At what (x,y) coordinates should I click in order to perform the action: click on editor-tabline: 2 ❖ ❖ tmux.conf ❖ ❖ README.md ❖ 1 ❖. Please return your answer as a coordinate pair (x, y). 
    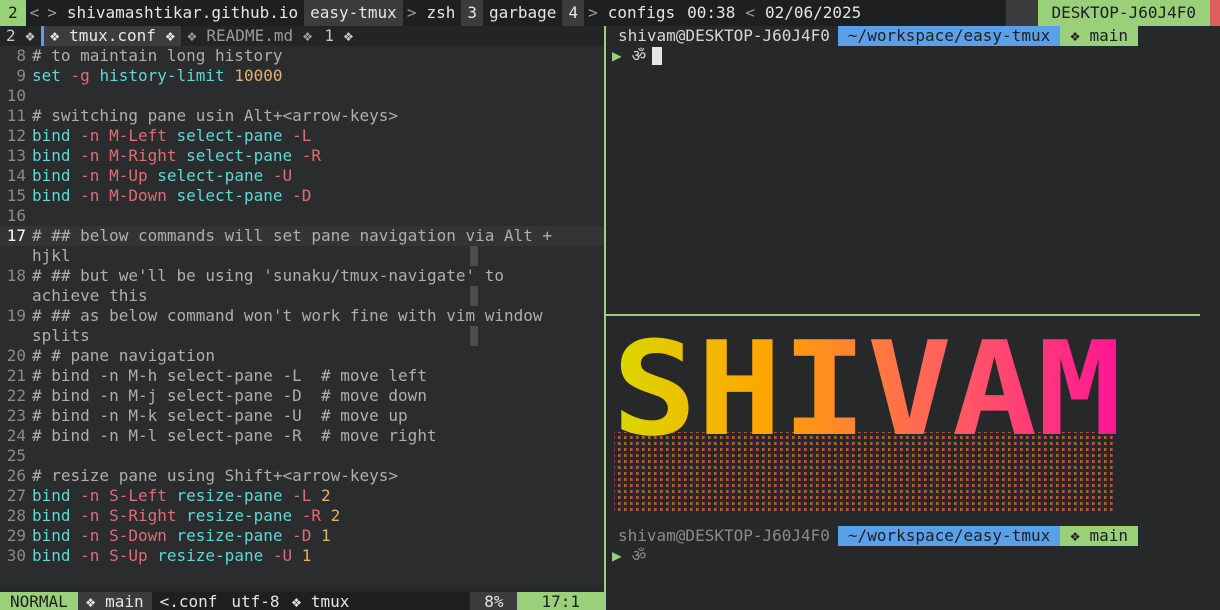
    Looking at the image, I should click on (302, 36).